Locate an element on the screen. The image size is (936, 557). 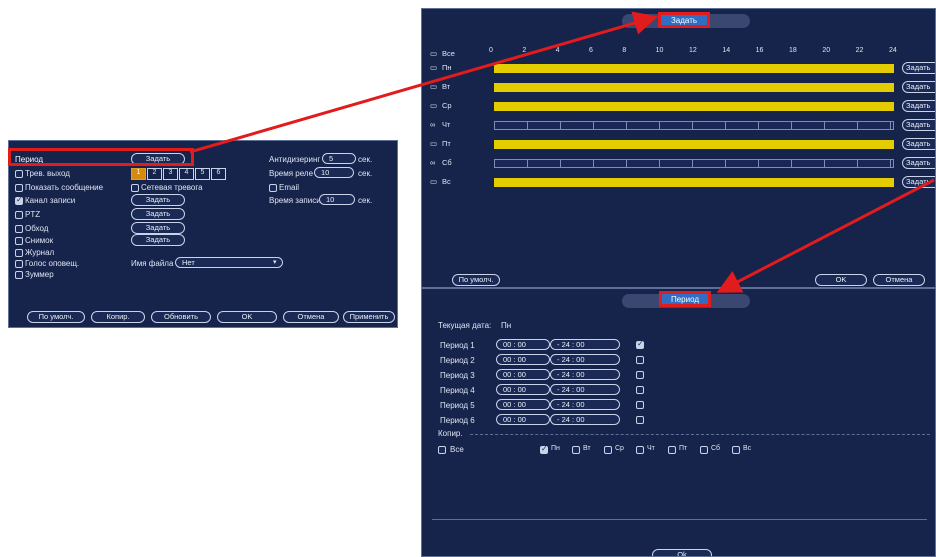
show-message-checkbox is located at coordinates (19, 188).